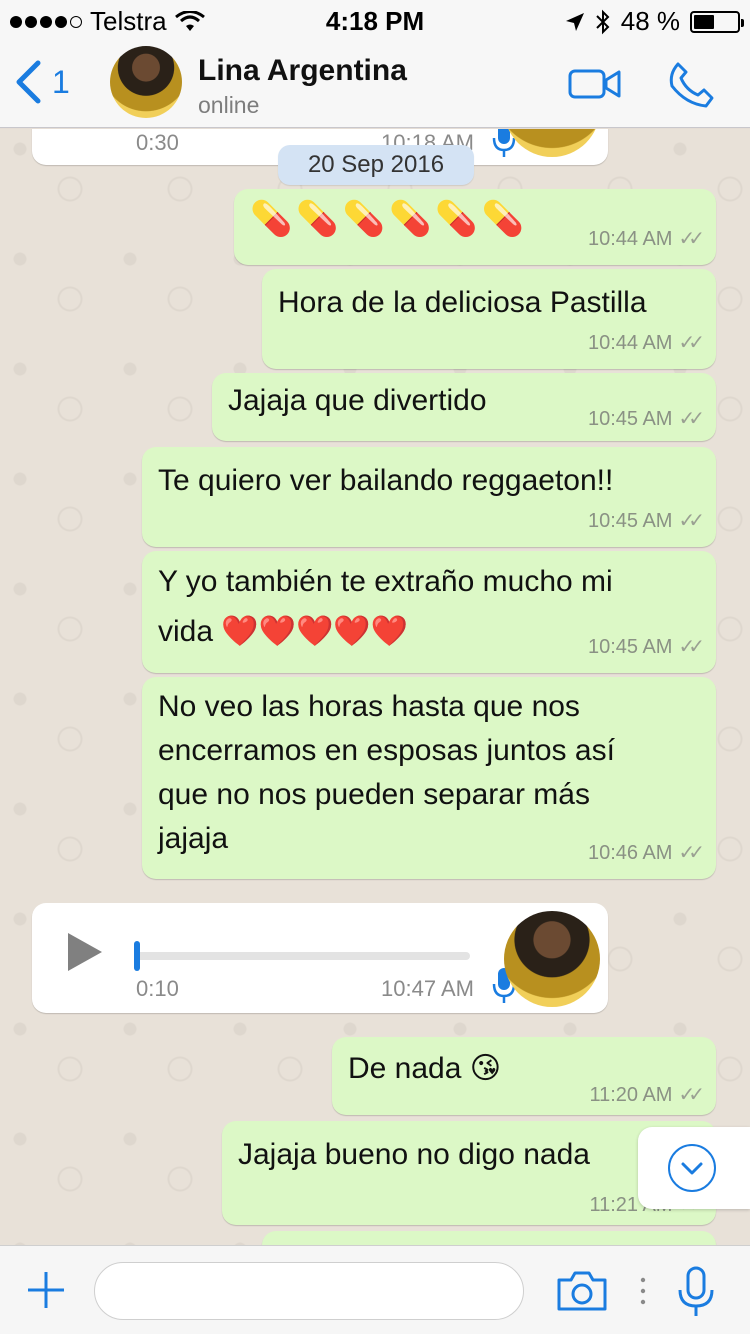  I want to click on phone-icon, so click(691, 85).